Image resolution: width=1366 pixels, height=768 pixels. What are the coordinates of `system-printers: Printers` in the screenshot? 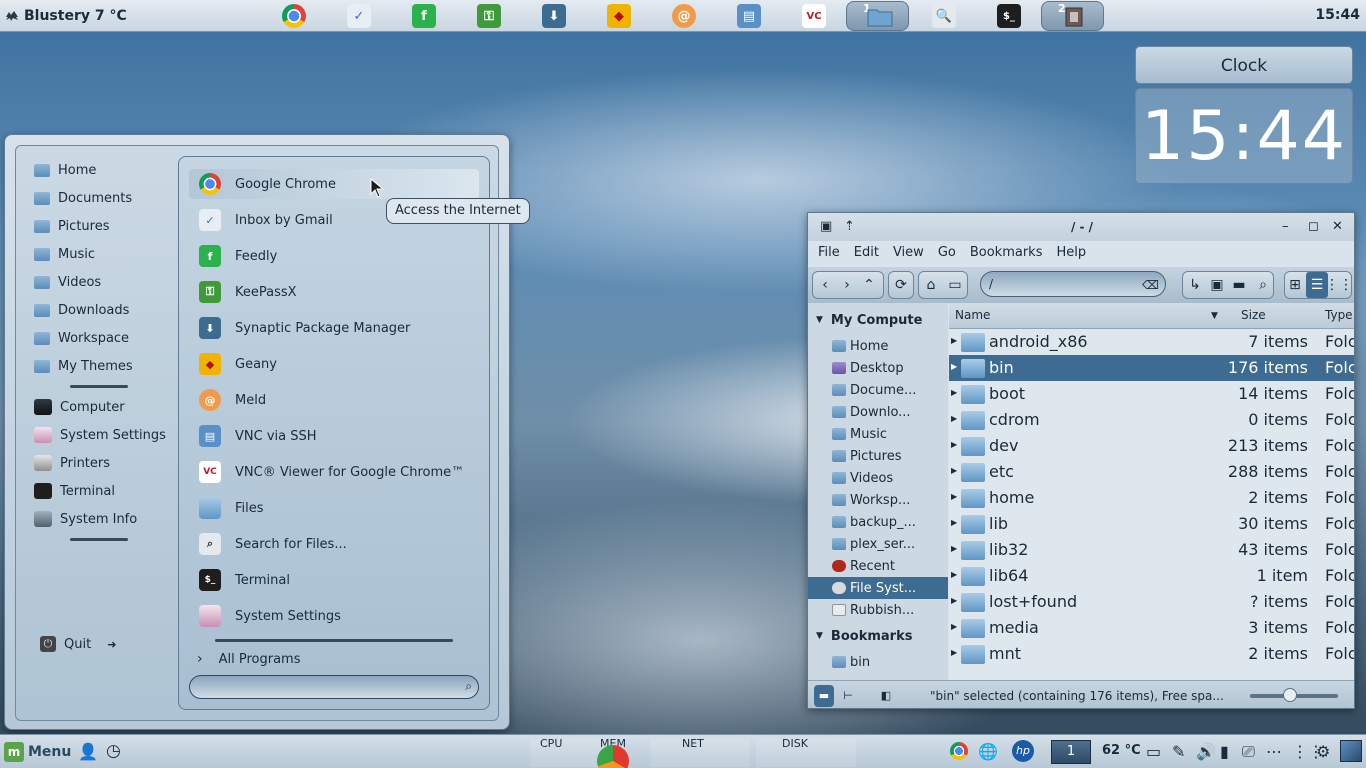 It's located at (72, 463).